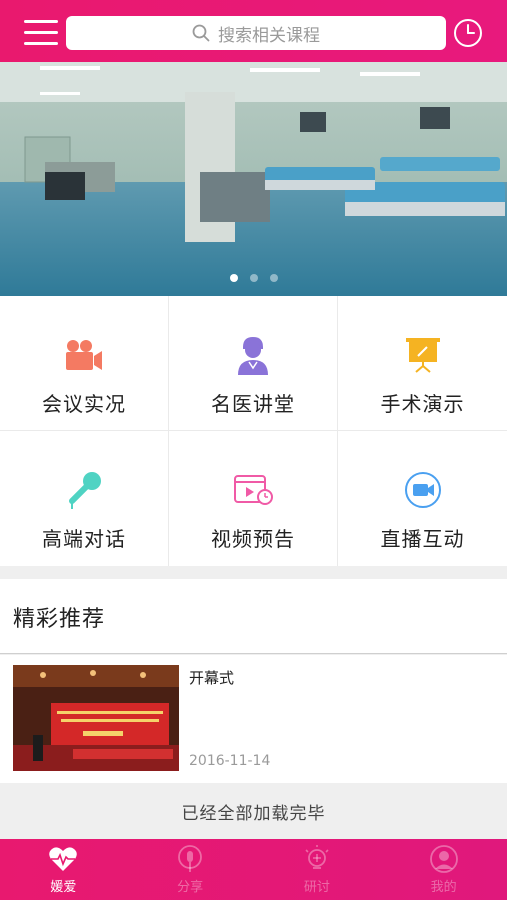 The image size is (507, 900). What do you see at coordinates (253, 355) in the screenshot?
I see `doctor-icon` at bounding box center [253, 355].